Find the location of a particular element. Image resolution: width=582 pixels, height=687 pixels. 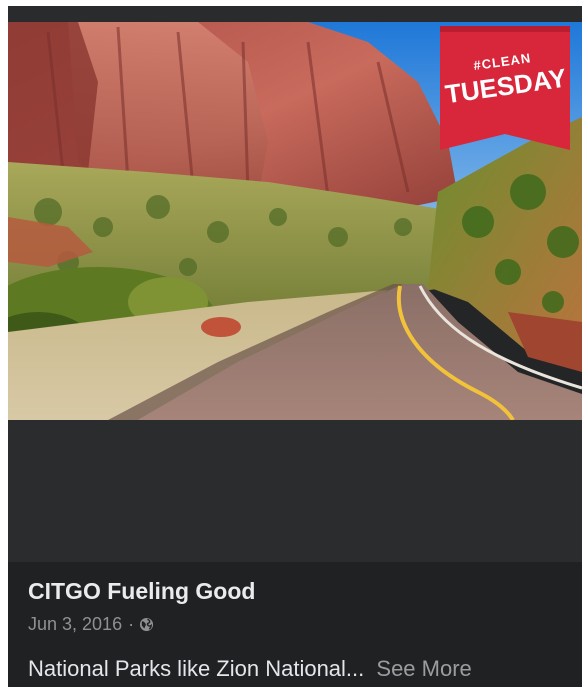

page-name-link: CITGO Fueling Good is located at coordinates (141, 591).